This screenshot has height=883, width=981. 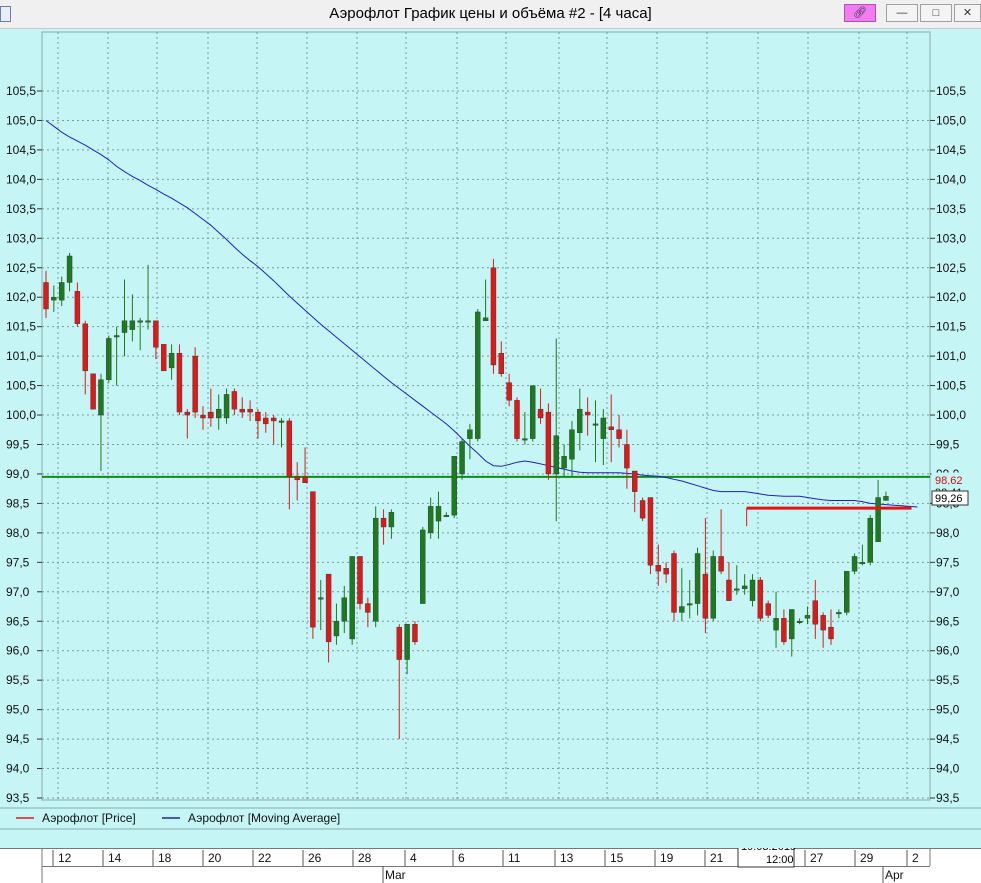 I want to click on y-tick-label-left: 103,0, so click(x=21, y=238).